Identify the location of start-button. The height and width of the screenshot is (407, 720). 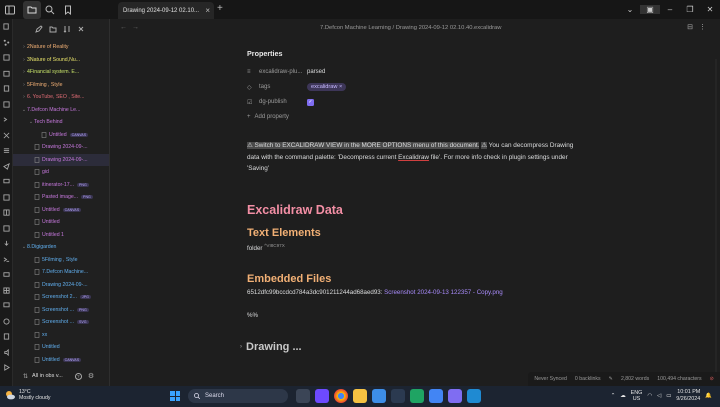
(175, 396).